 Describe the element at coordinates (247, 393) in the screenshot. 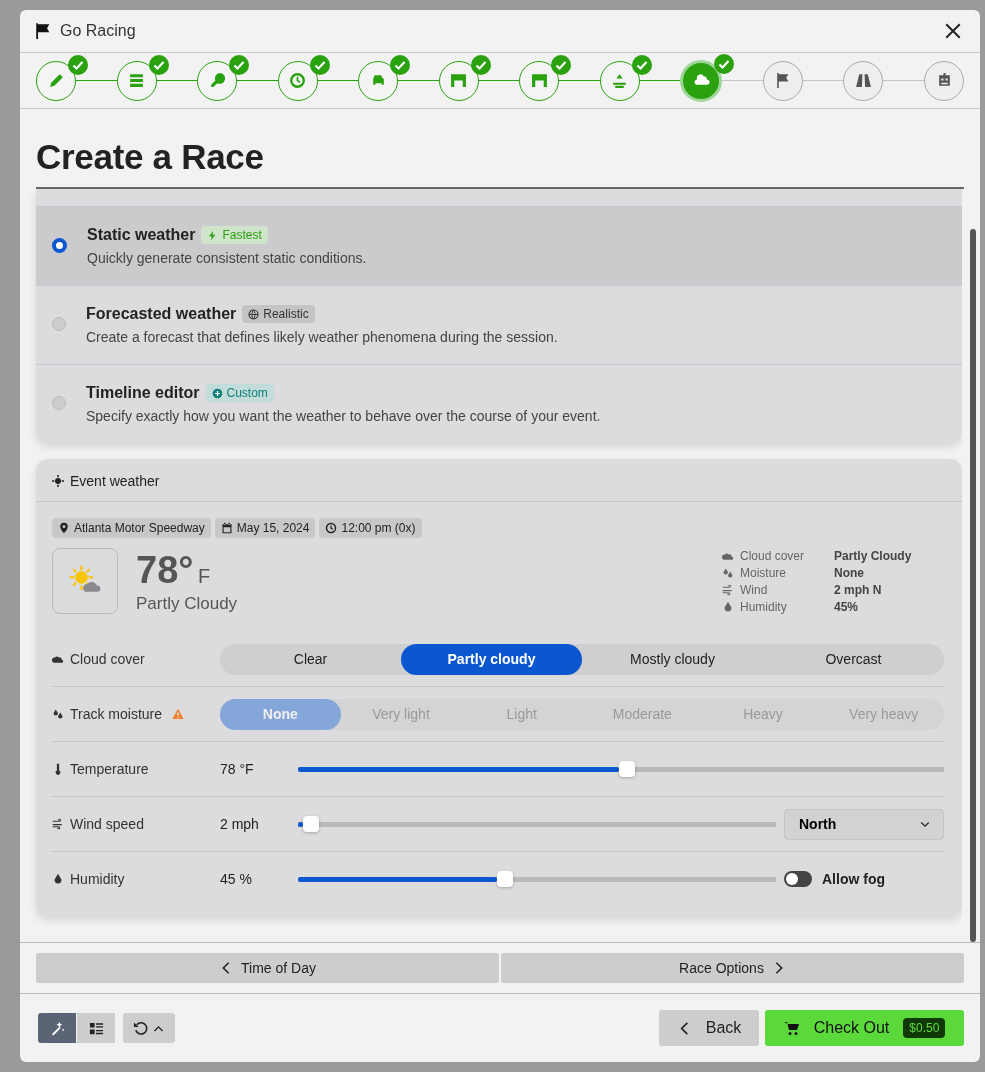

I see `badge-label: Custom` at that location.